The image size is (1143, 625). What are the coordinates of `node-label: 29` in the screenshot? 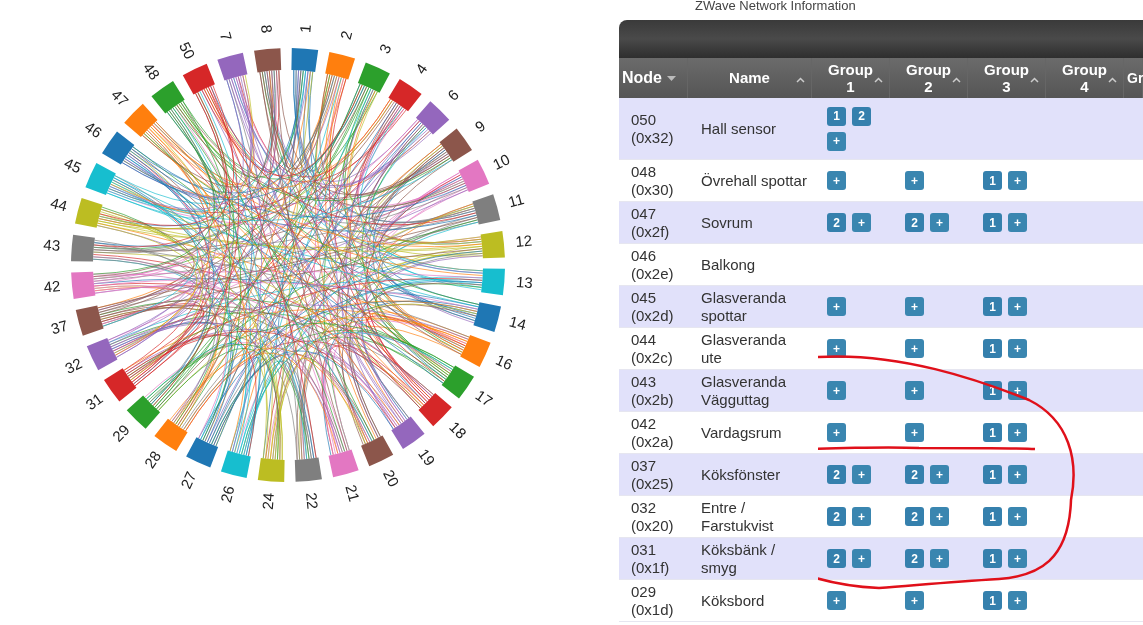 It's located at (120, 433).